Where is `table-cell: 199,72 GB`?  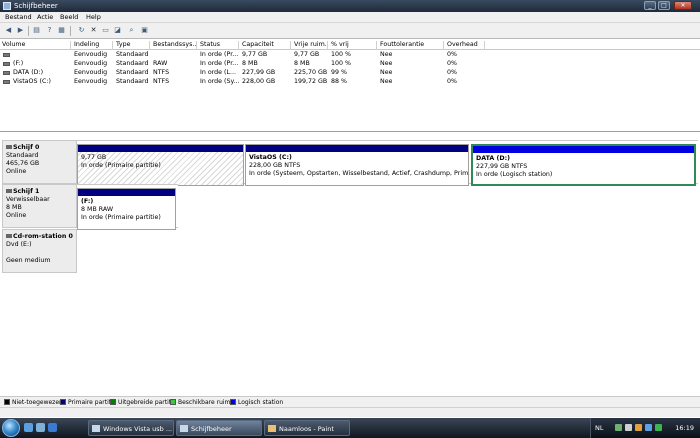 table-cell: 199,72 GB is located at coordinates (311, 81).